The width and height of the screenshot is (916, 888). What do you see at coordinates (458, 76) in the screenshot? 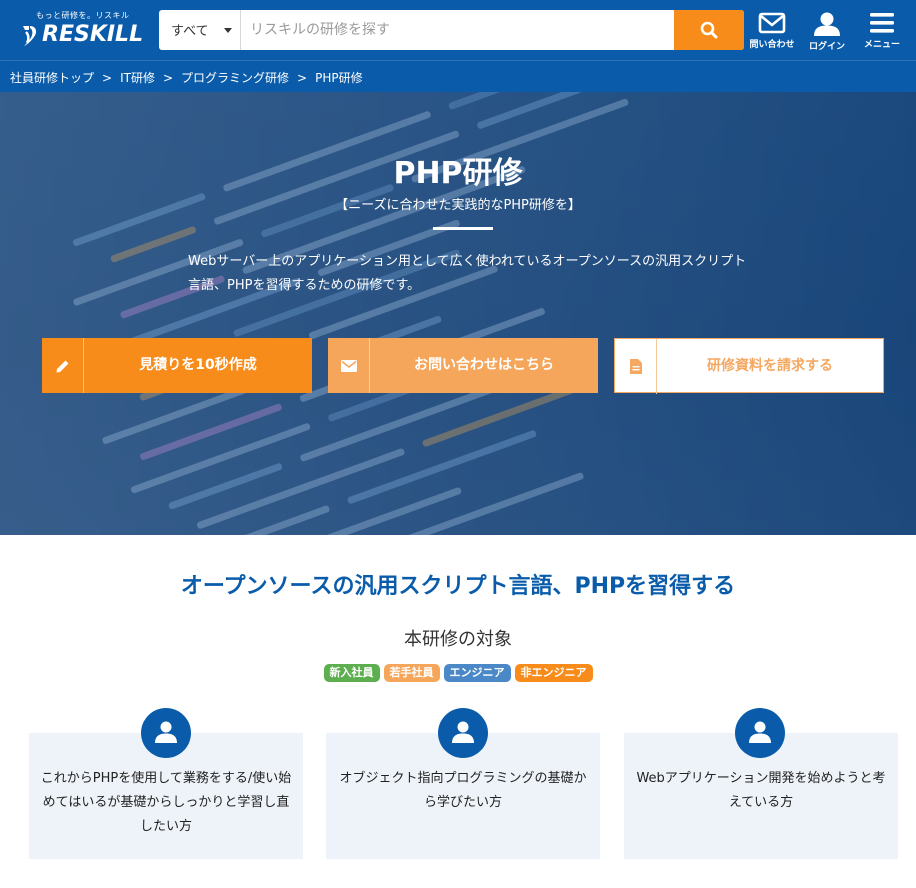
I see `breadcrumb: 社員研修トップ > IT研修 > プログラミング研修 > PHP研修` at bounding box center [458, 76].